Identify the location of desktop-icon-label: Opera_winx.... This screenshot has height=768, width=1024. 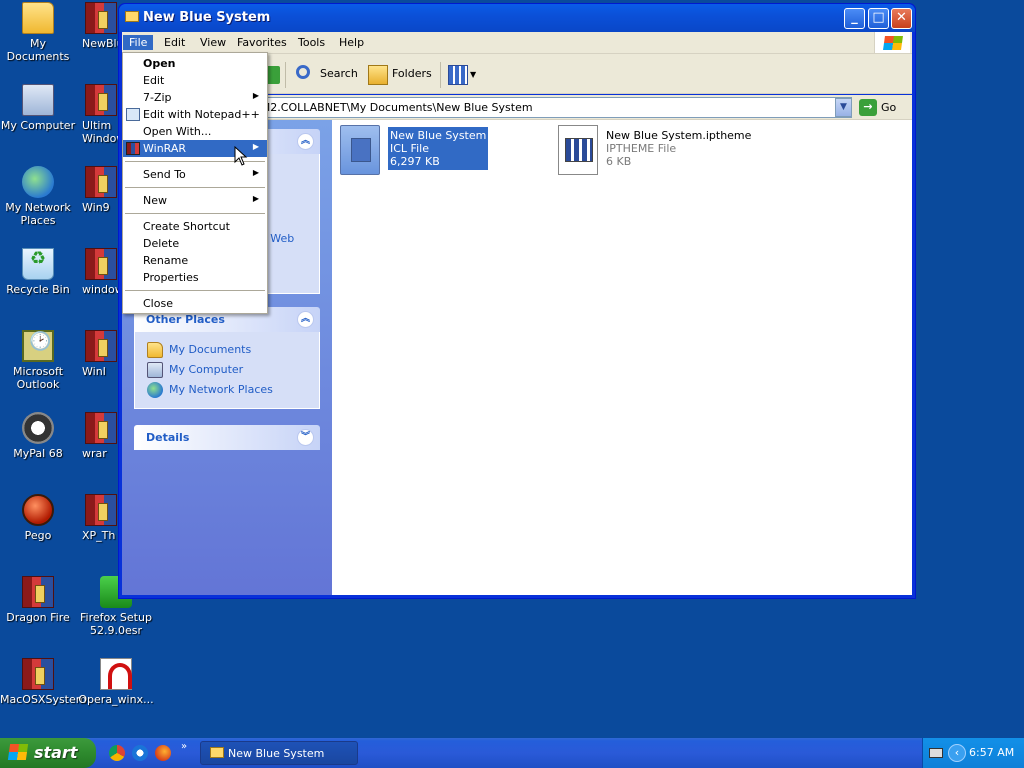
(116, 699).